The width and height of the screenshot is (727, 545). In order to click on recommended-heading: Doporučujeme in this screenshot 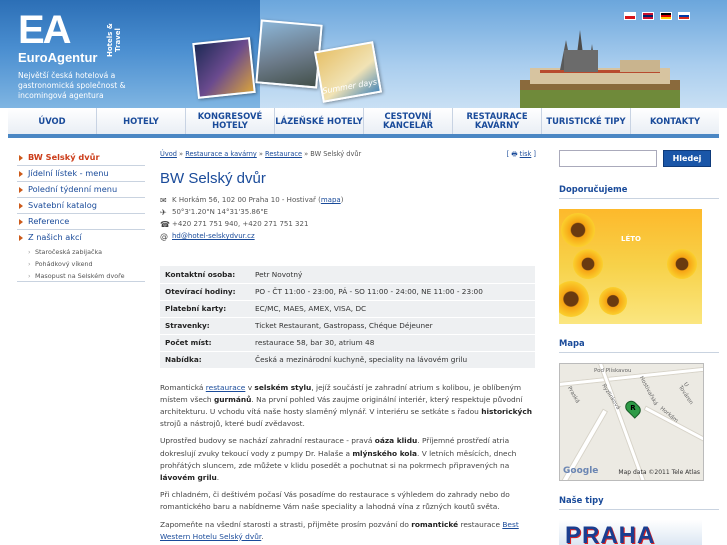, I will do `click(639, 191)`.